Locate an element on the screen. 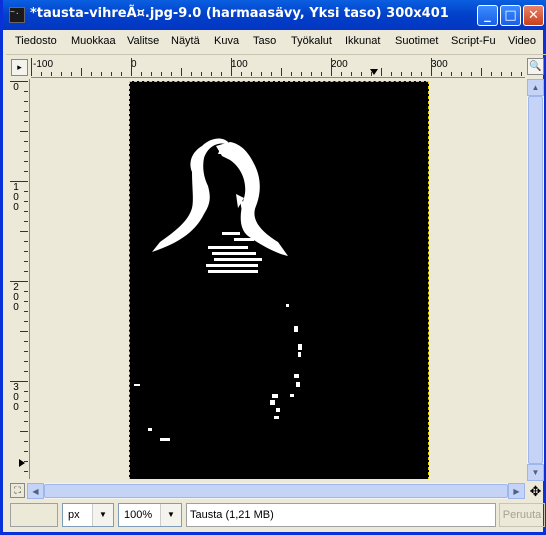 This screenshot has height=535, width=546. minimize-button: _ is located at coordinates (487, 15).